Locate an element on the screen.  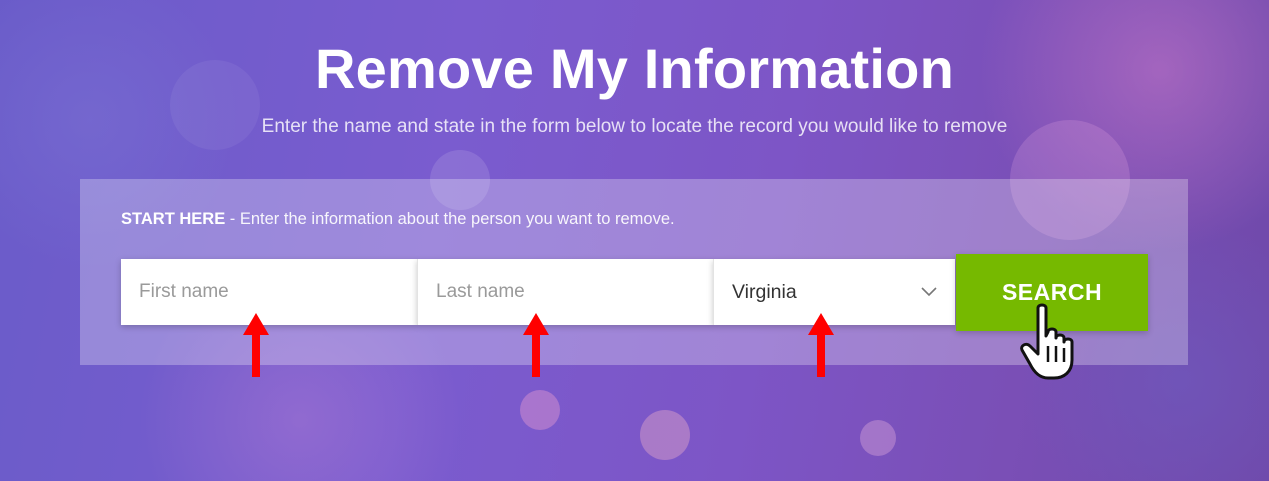
chevron-down-icon is located at coordinates (929, 292).